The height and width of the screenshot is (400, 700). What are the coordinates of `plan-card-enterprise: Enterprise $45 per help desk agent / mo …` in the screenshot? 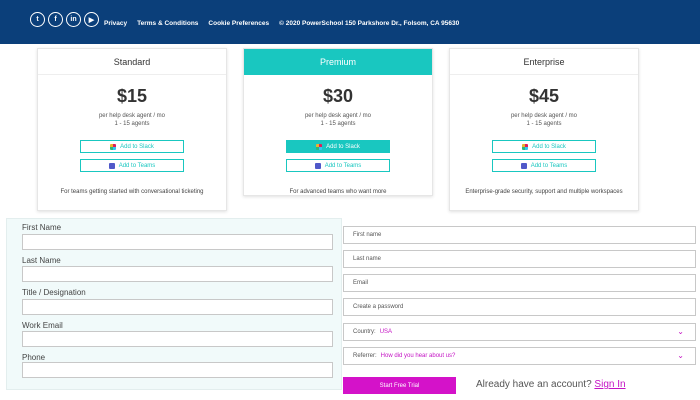 It's located at (544, 129).